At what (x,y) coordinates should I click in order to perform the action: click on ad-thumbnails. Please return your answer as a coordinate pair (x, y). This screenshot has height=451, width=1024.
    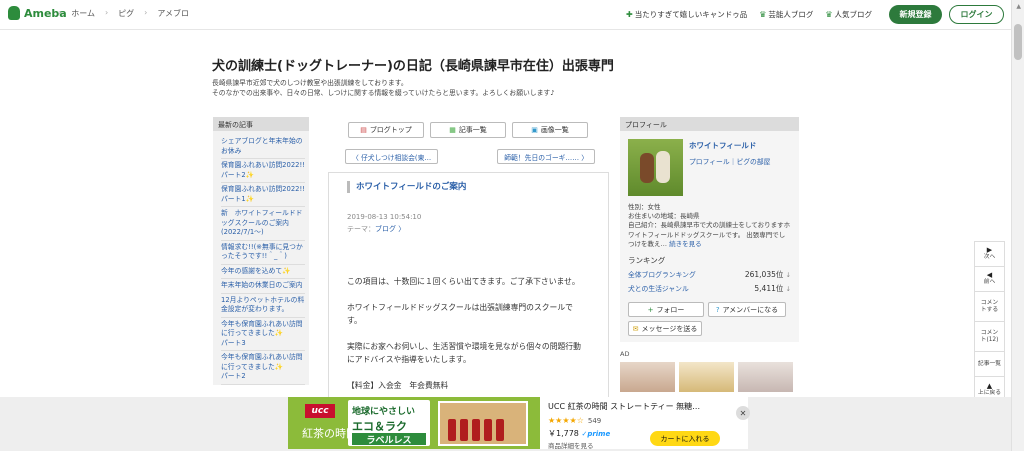
    Looking at the image, I should click on (709, 377).